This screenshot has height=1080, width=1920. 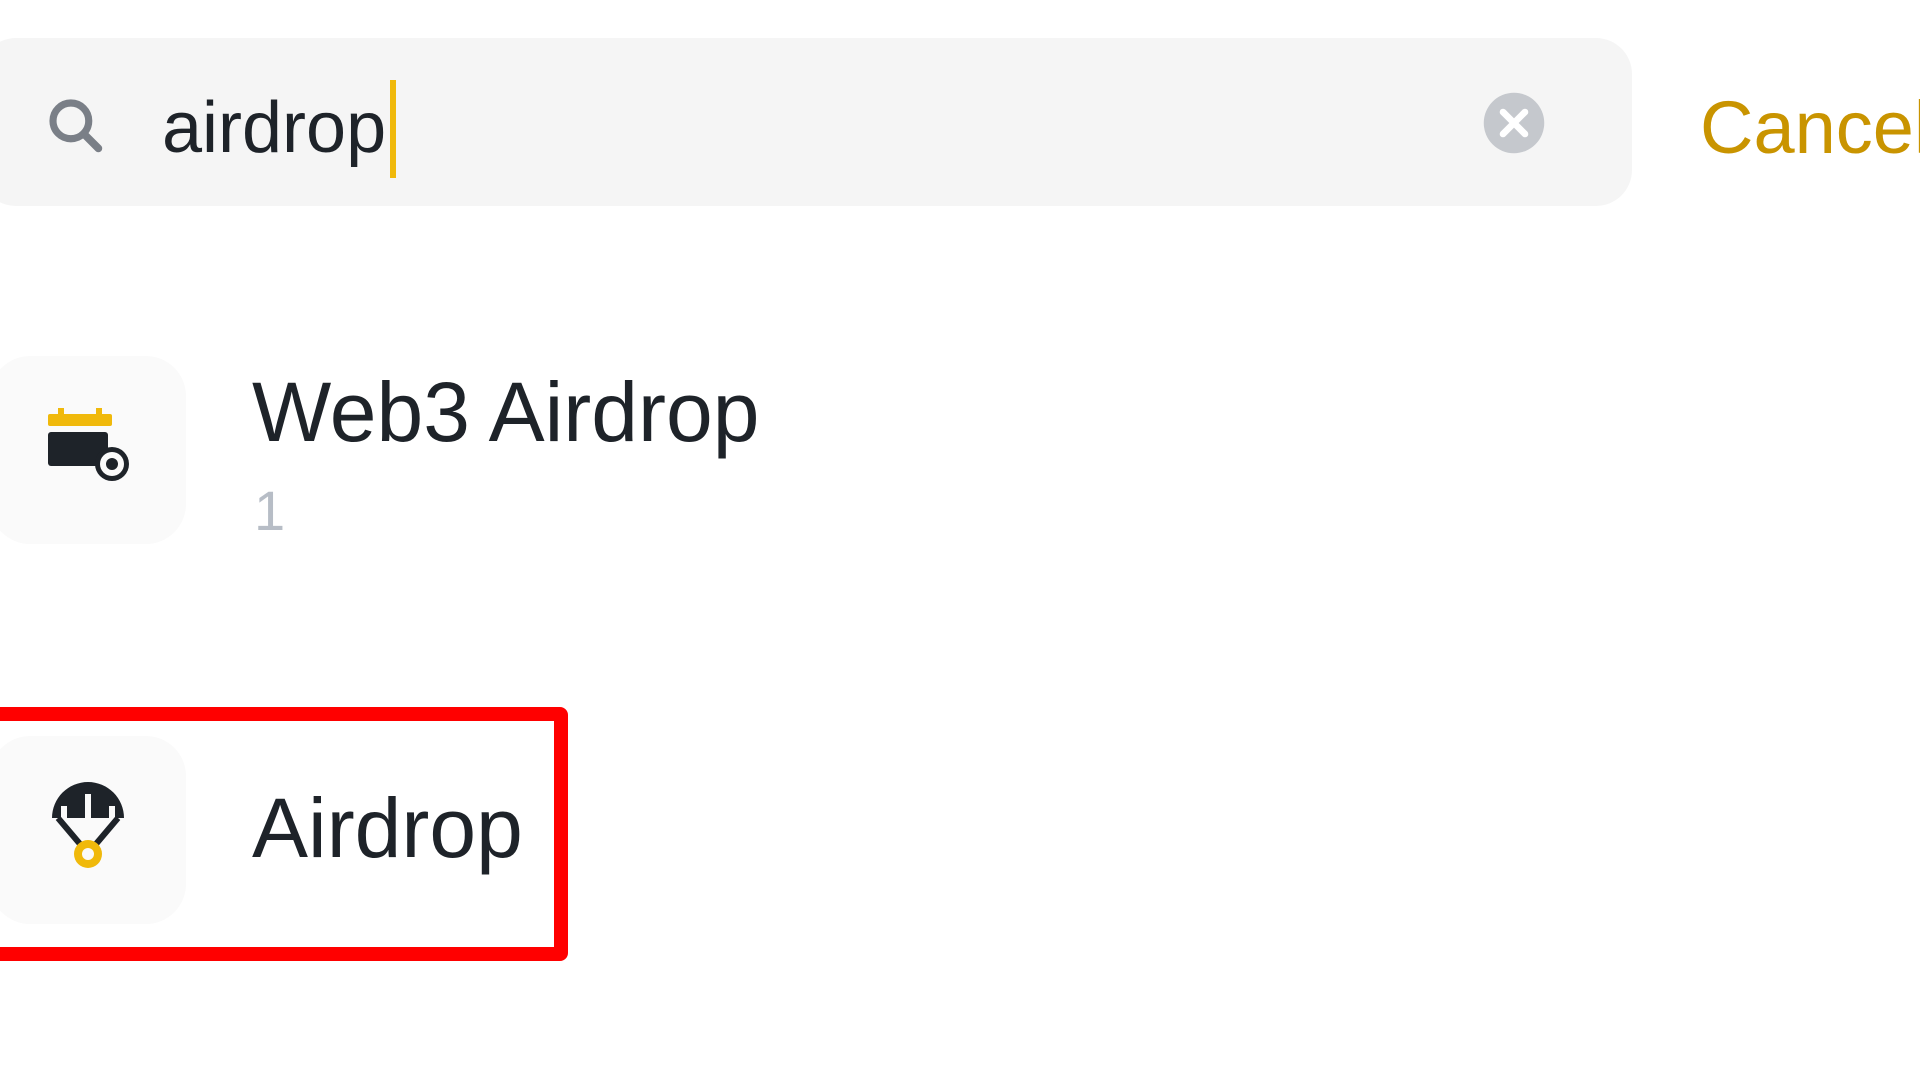 What do you see at coordinates (270, 510) in the screenshot?
I see `result-subtitle: 1` at bounding box center [270, 510].